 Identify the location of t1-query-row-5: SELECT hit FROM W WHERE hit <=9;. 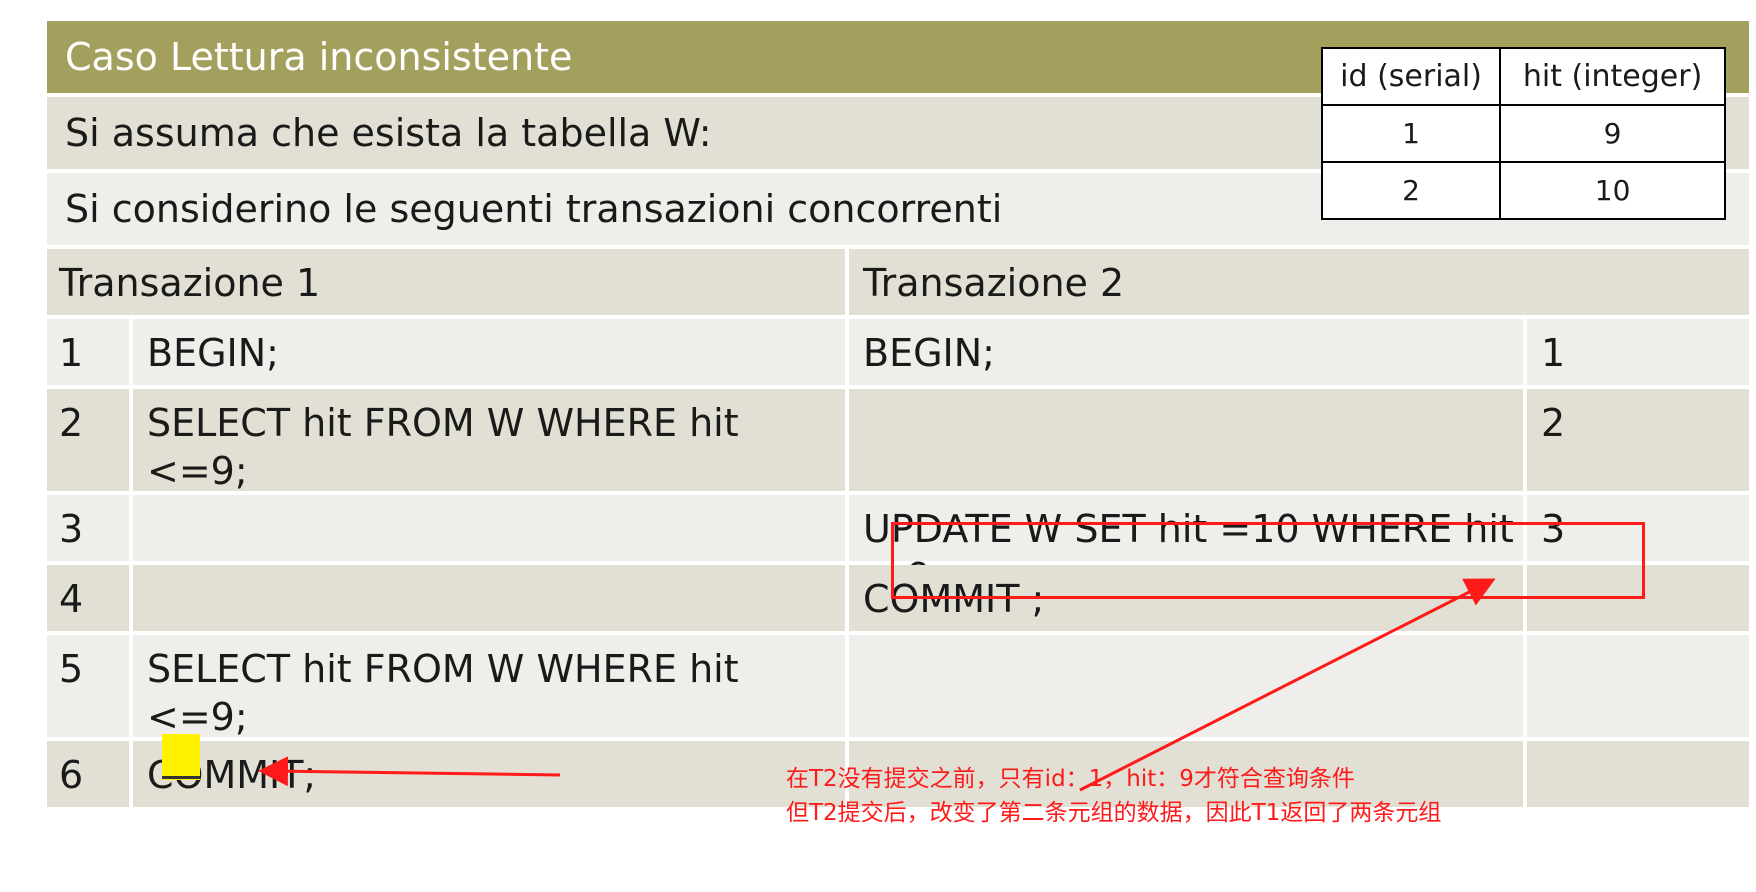
(443, 693).